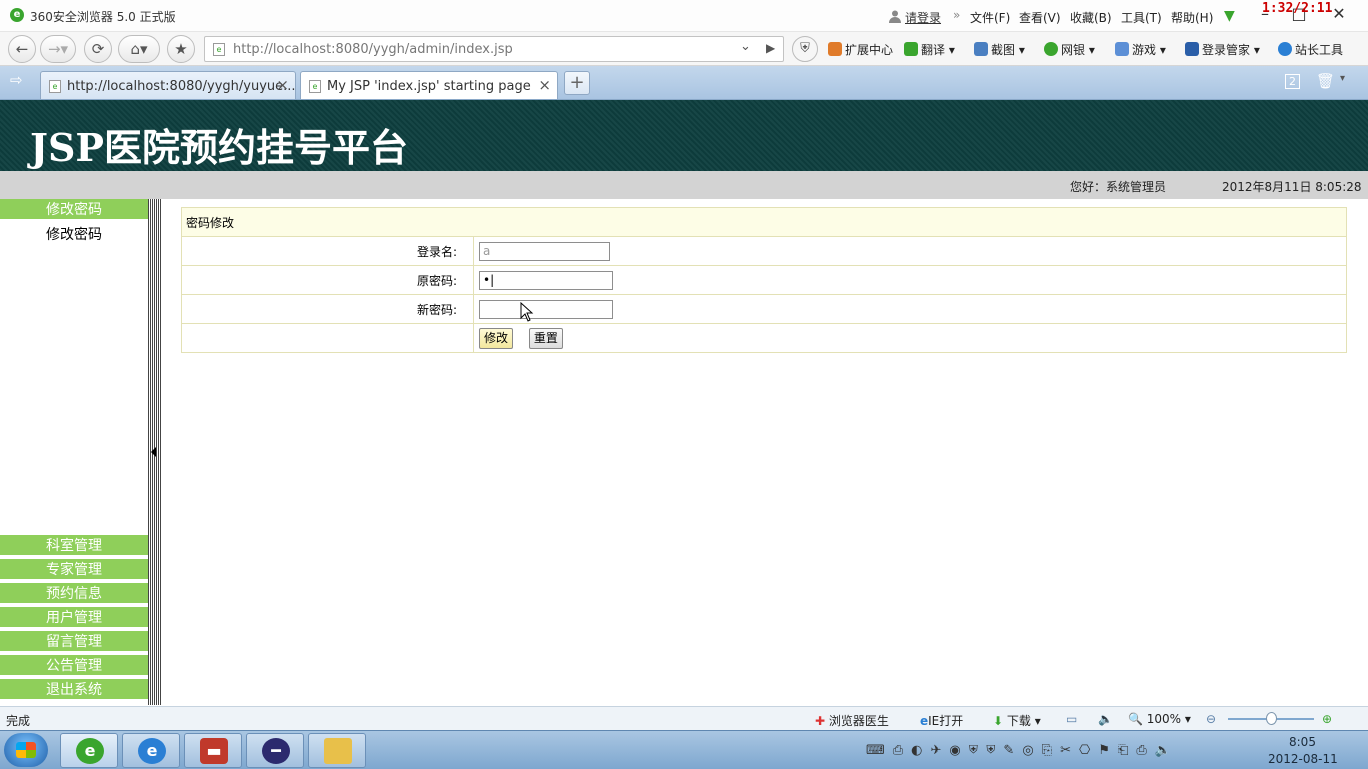 Image resolution: width=1368 pixels, height=769 pixels. I want to click on menu-item-departments: 科室管理, so click(74, 546).